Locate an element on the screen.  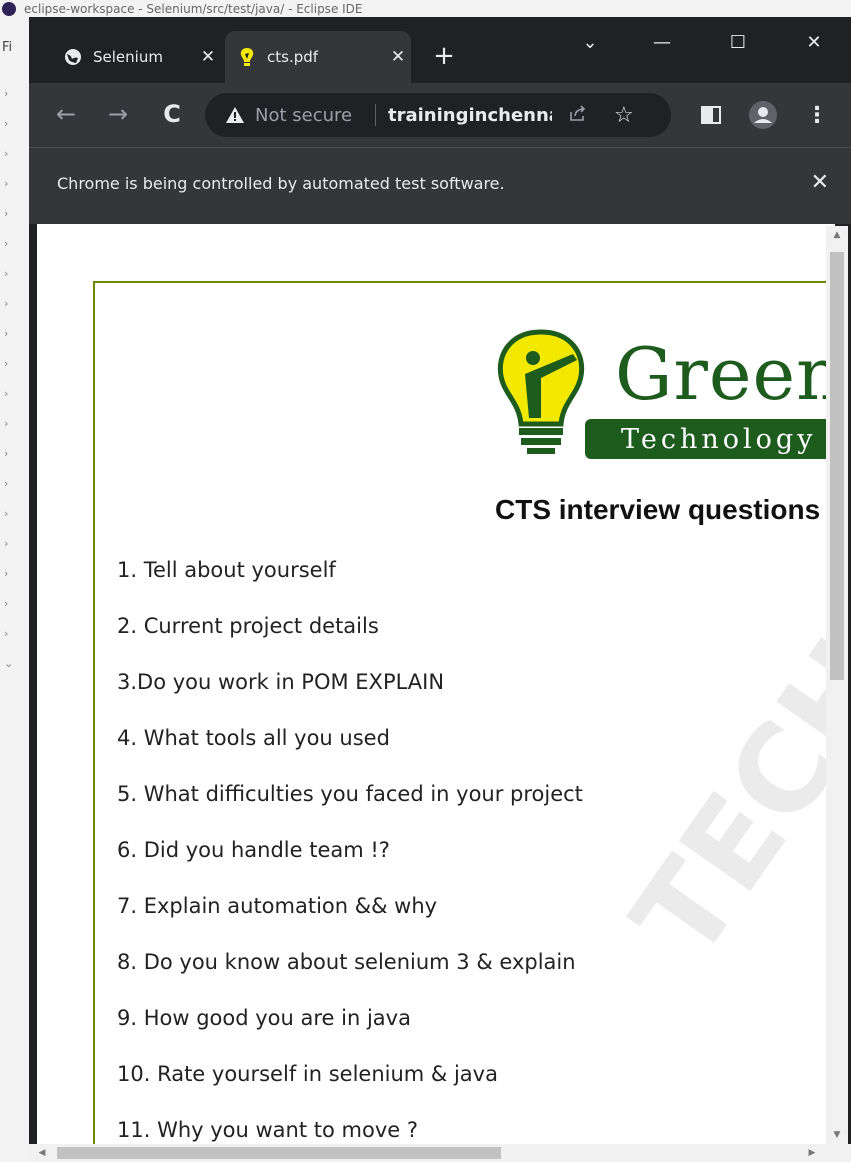
scroll-up-arrow-icon: ▲ is located at coordinates (837, 235).